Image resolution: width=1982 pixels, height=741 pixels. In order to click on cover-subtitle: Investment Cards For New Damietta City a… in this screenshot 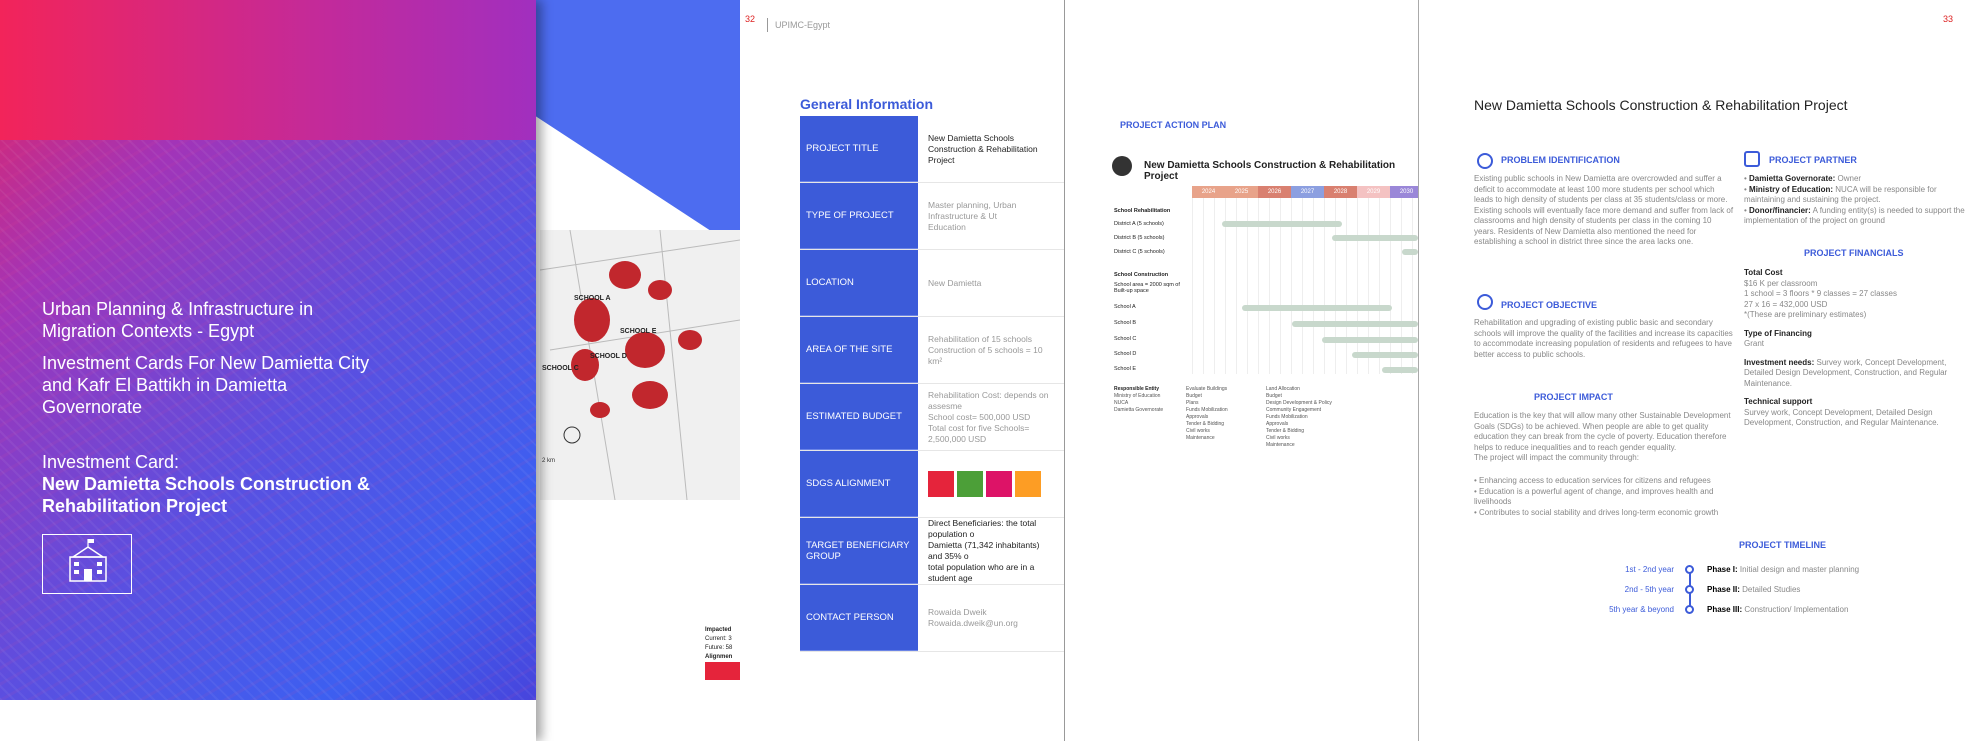, I will do `click(206, 385)`.